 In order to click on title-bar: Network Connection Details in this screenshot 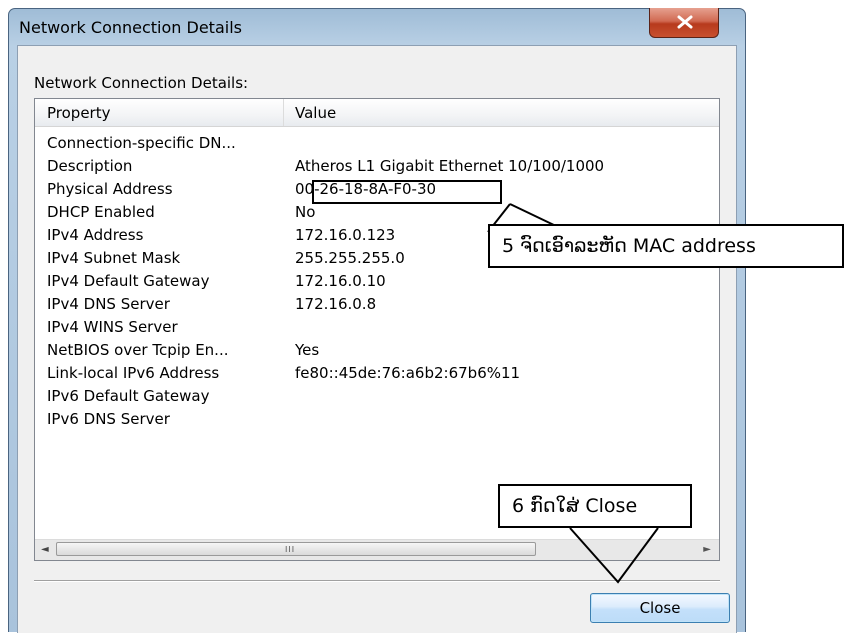, I will do `click(377, 27)`.